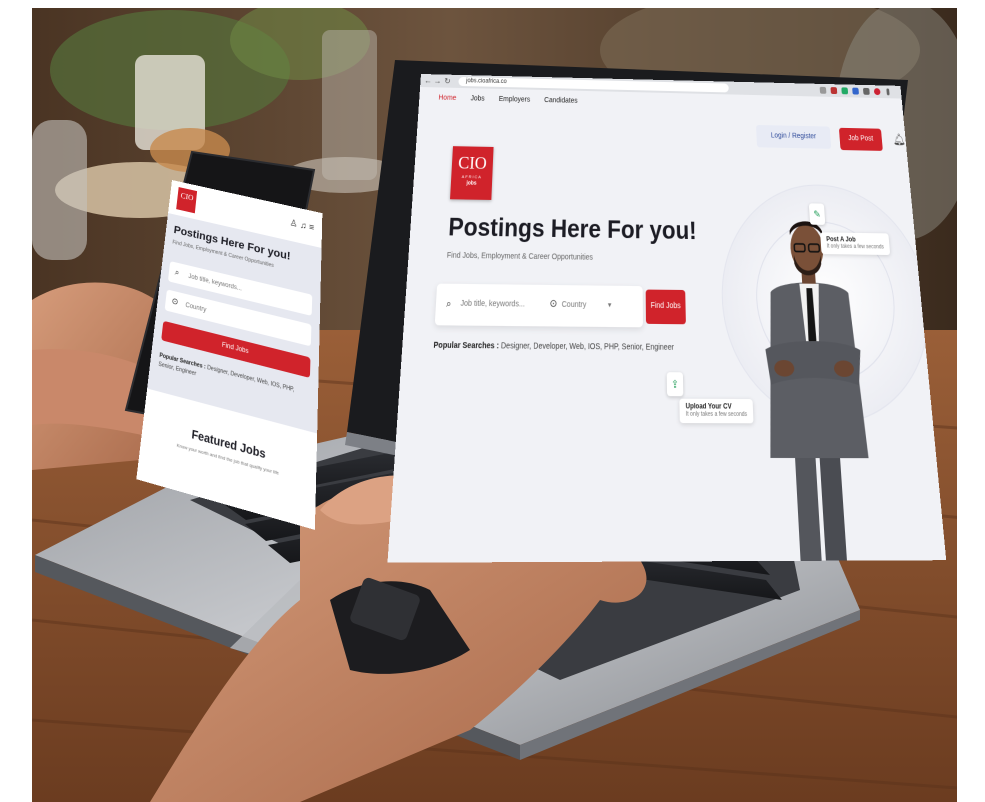 This screenshot has height=802, width=985. I want to click on upload-cv-card-desc: It only takes a few seconds, so click(716, 414).